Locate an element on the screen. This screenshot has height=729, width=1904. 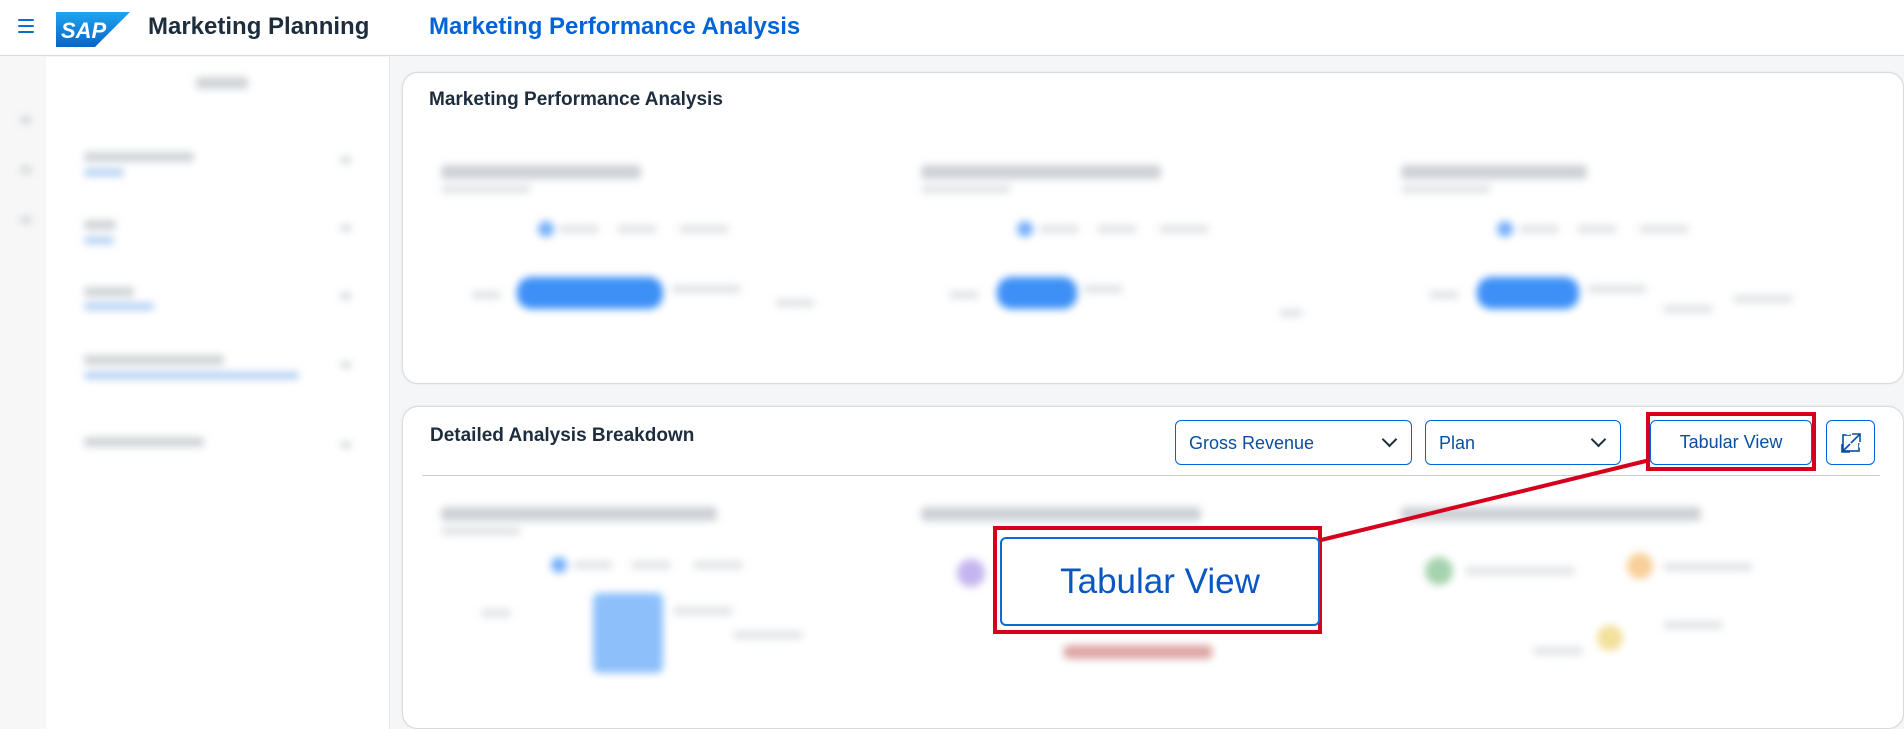
tabular-view-highlight is located at coordinates (1731, 441).